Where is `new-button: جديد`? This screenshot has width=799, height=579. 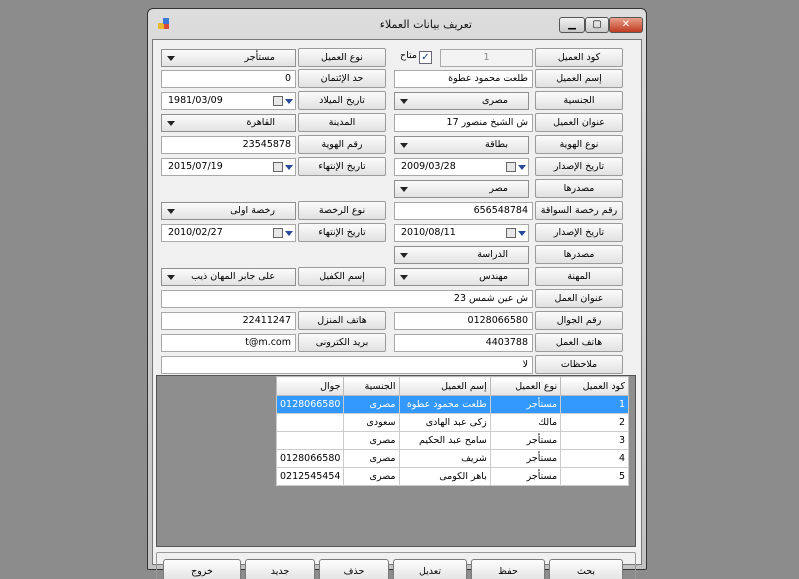 new-button: جديد is located at coordinates (280, 569).